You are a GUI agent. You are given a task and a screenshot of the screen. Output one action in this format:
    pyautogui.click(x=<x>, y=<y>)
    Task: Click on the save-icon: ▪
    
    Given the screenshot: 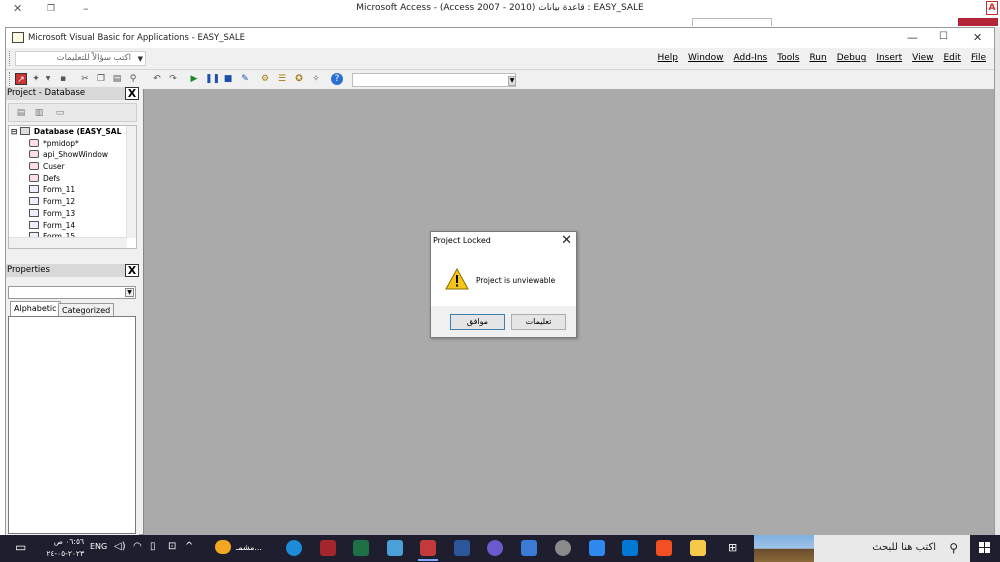 What is the action you would take?
    pyautogui.click(x=63, y=79)
    